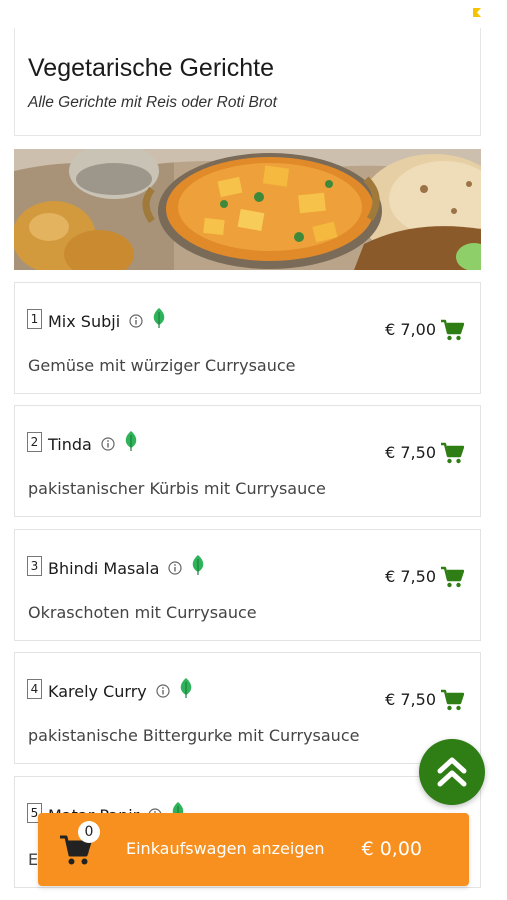  What do you see at coordinates (247, 209) in the screenshot?
I see `category-banner-image` at bounding box center [247, 209].